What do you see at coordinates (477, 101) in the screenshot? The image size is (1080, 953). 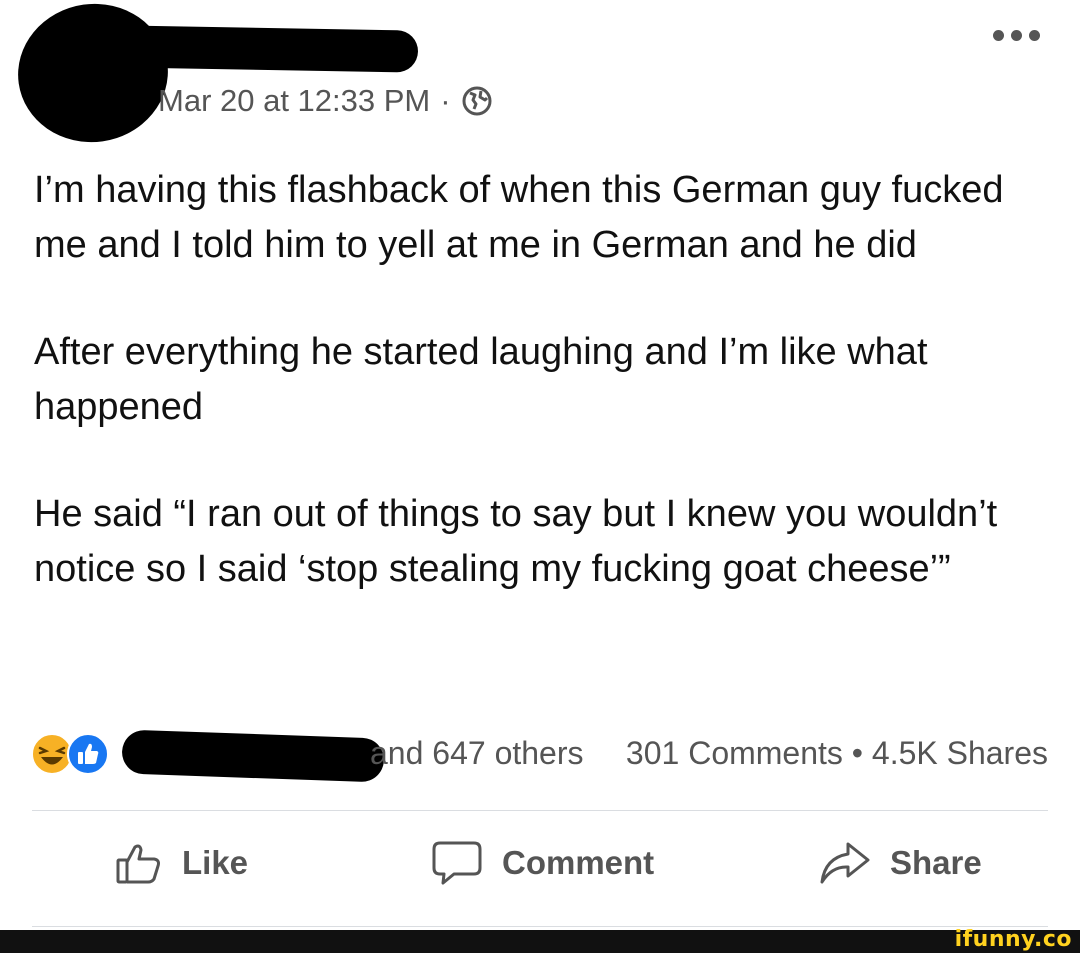 I see `globe-icon` at bounding box center [477, 101].